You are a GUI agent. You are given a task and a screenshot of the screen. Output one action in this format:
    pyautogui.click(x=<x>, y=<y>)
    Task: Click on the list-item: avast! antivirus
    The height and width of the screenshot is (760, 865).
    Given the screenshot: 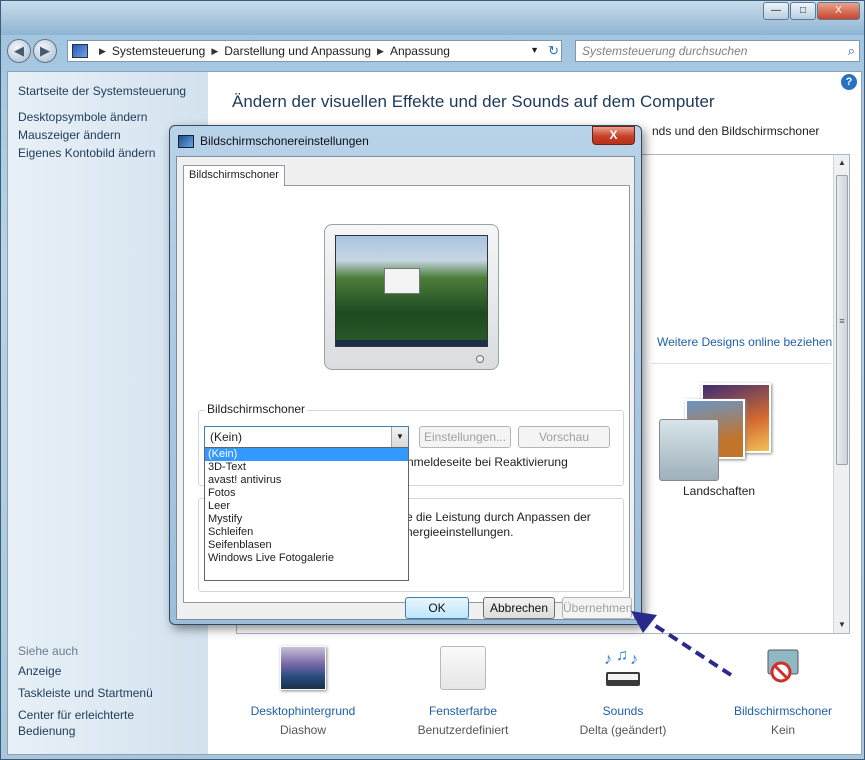 What is the action you would take?
    pyautogui.click(x=306, y=480)
    